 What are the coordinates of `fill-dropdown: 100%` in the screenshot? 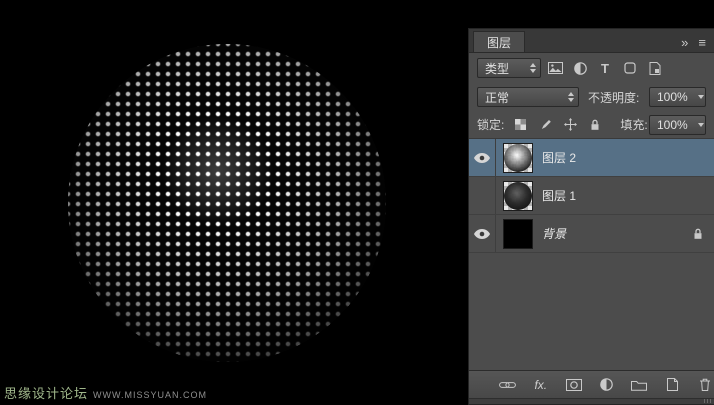 It's located at (677, 124).